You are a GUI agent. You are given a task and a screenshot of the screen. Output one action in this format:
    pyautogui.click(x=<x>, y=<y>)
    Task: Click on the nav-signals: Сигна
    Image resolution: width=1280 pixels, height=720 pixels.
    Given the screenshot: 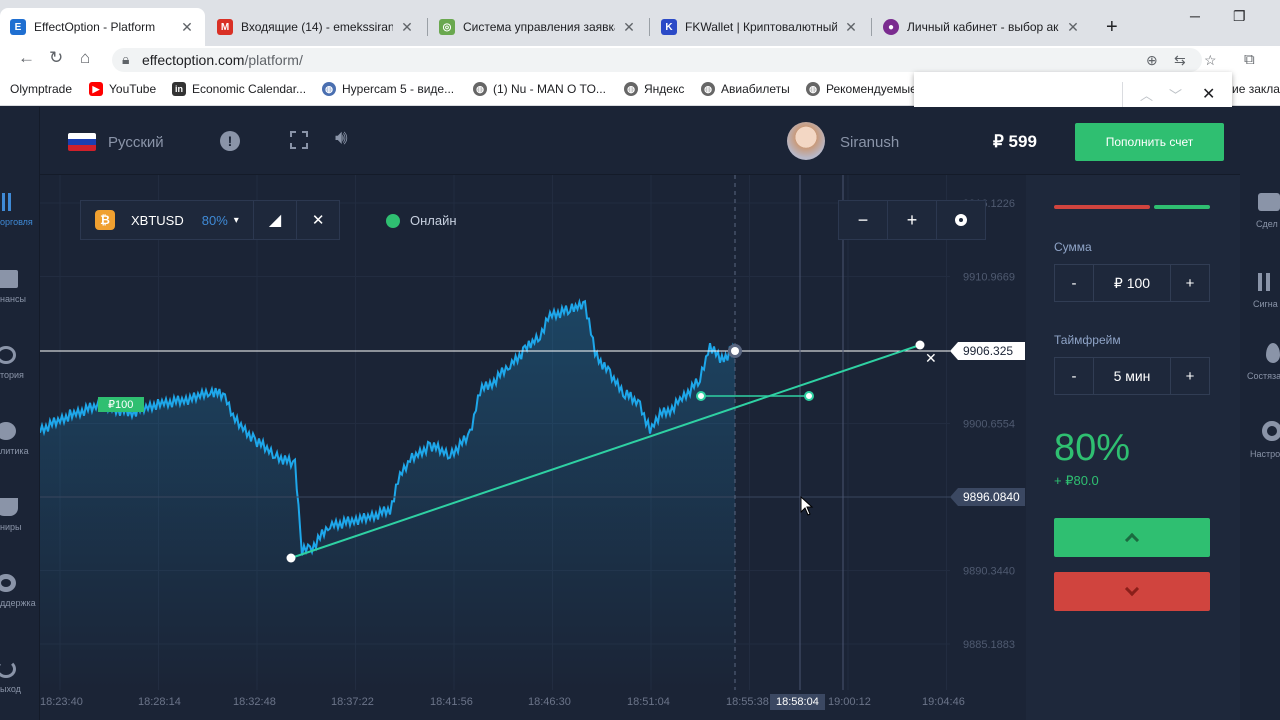 What is the action you would take?
    pyautogui.click(x=1260, y=291)
    